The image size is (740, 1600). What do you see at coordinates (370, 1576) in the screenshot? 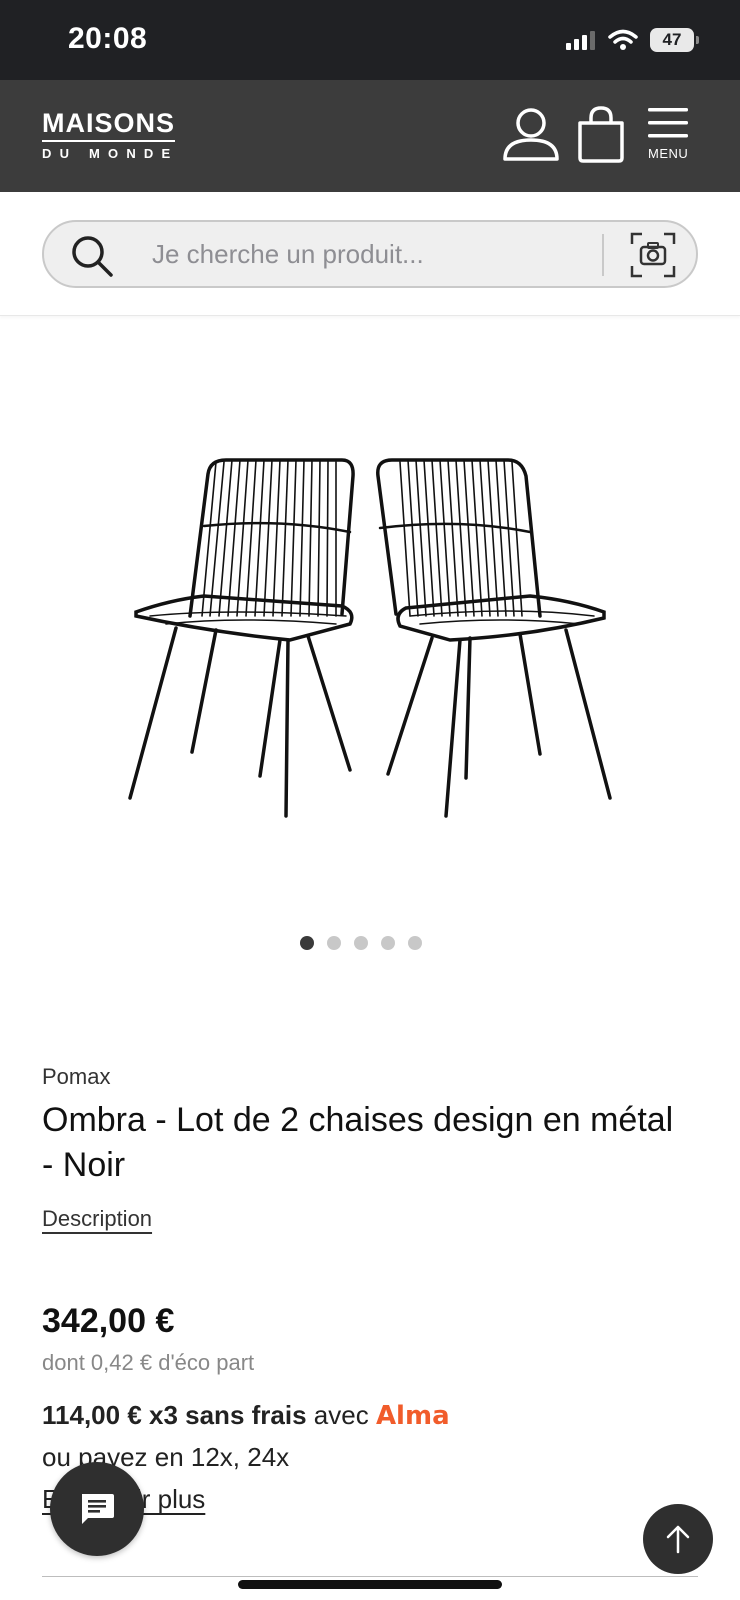
I see `divider` at bounding box center [370, 1576].